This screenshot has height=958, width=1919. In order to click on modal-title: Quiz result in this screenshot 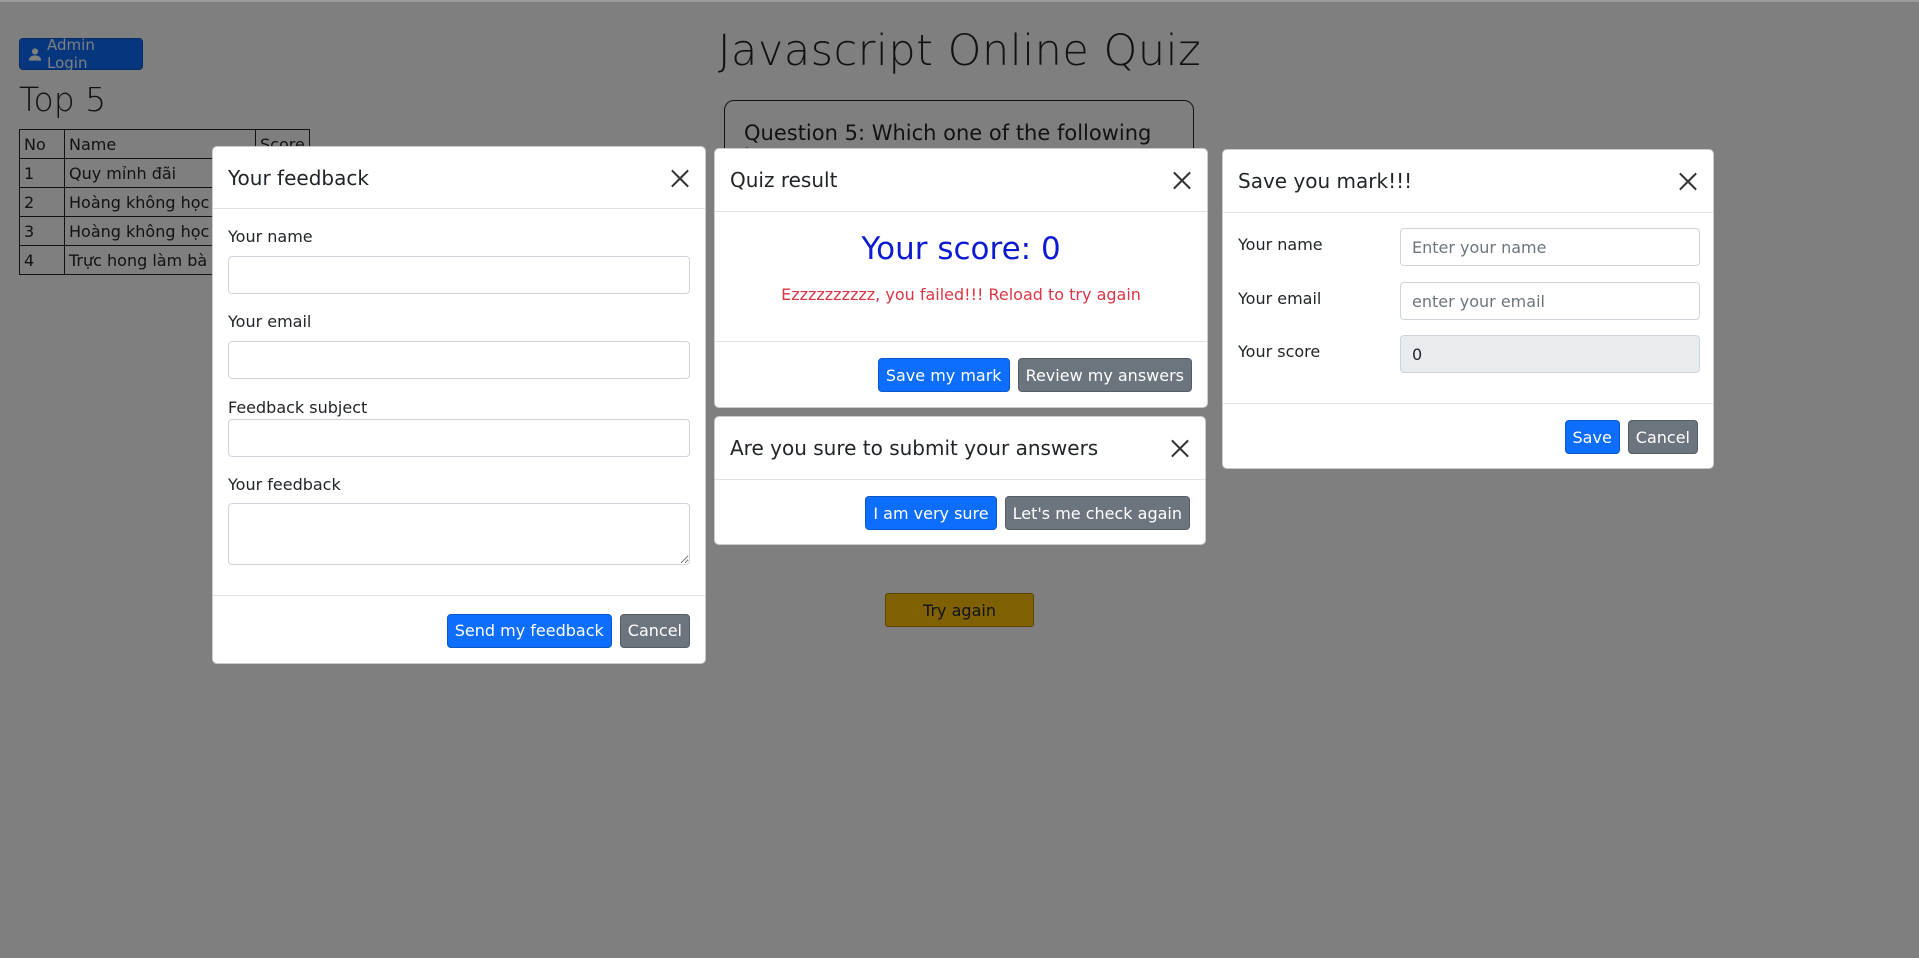, I will do `click(784, 180)`.